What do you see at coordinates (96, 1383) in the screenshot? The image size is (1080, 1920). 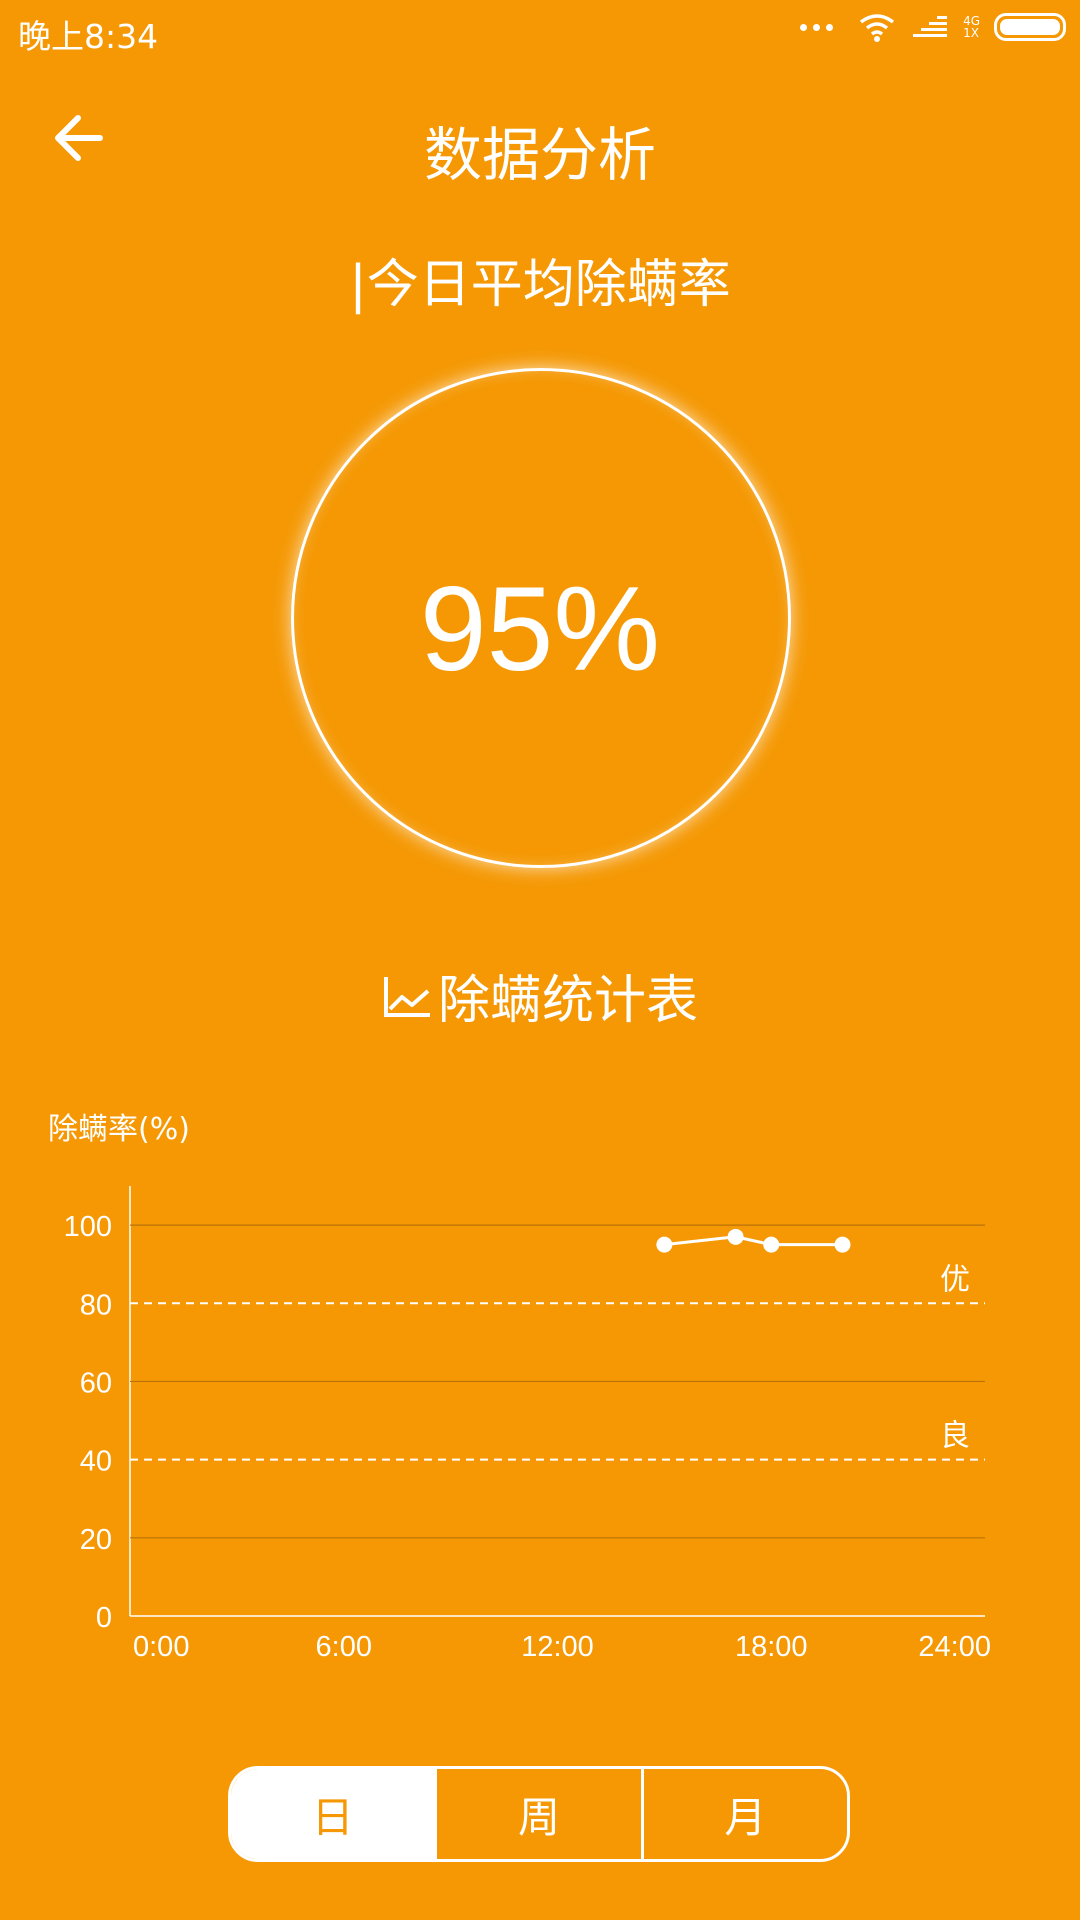 I see `y-tick-label: 60` at bounding box center [96, 1383].